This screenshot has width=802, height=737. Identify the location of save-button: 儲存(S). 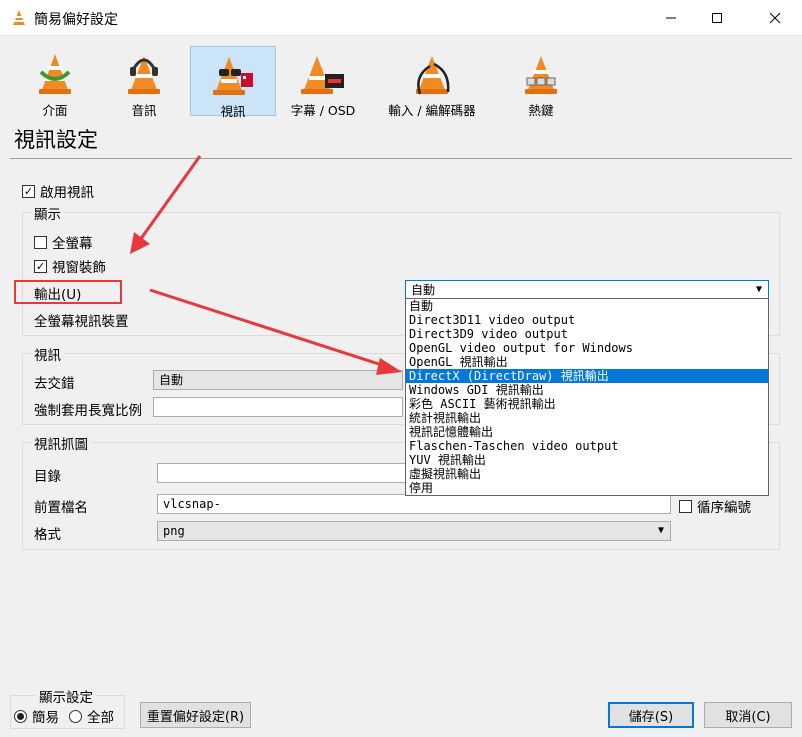
(651, 715).